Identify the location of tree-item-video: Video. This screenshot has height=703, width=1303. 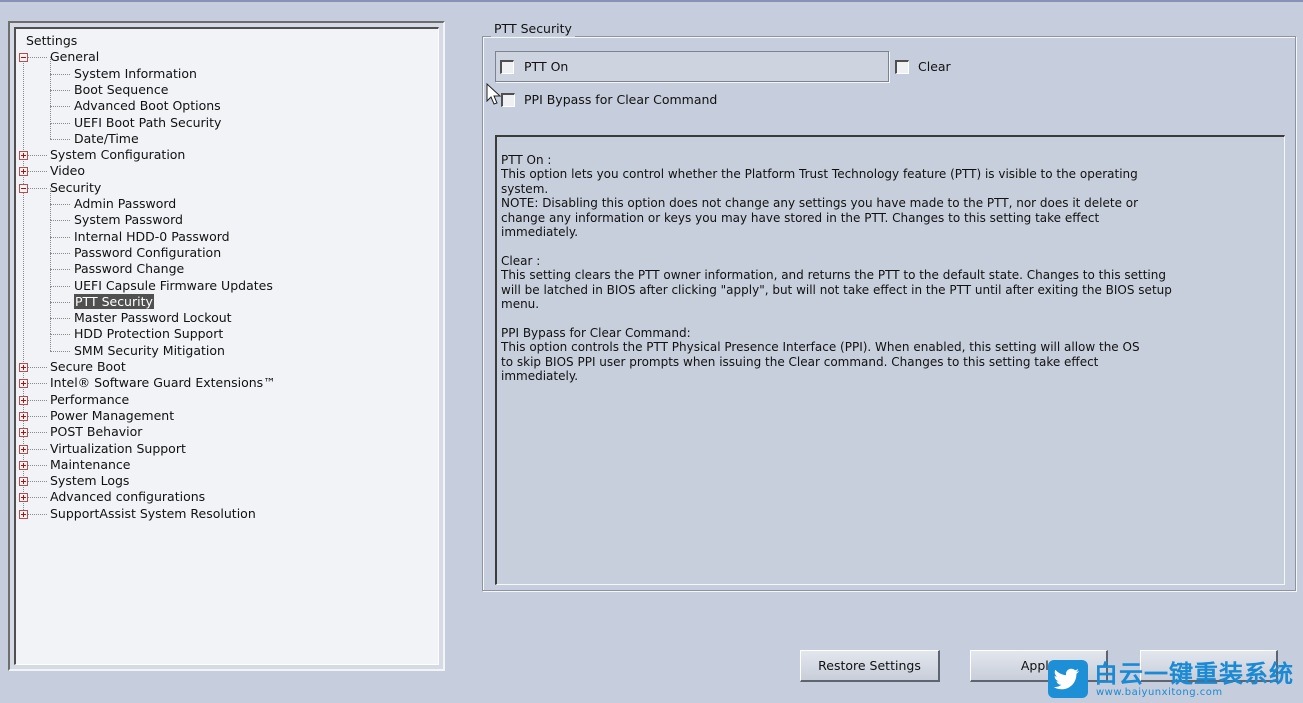
(67, 171).